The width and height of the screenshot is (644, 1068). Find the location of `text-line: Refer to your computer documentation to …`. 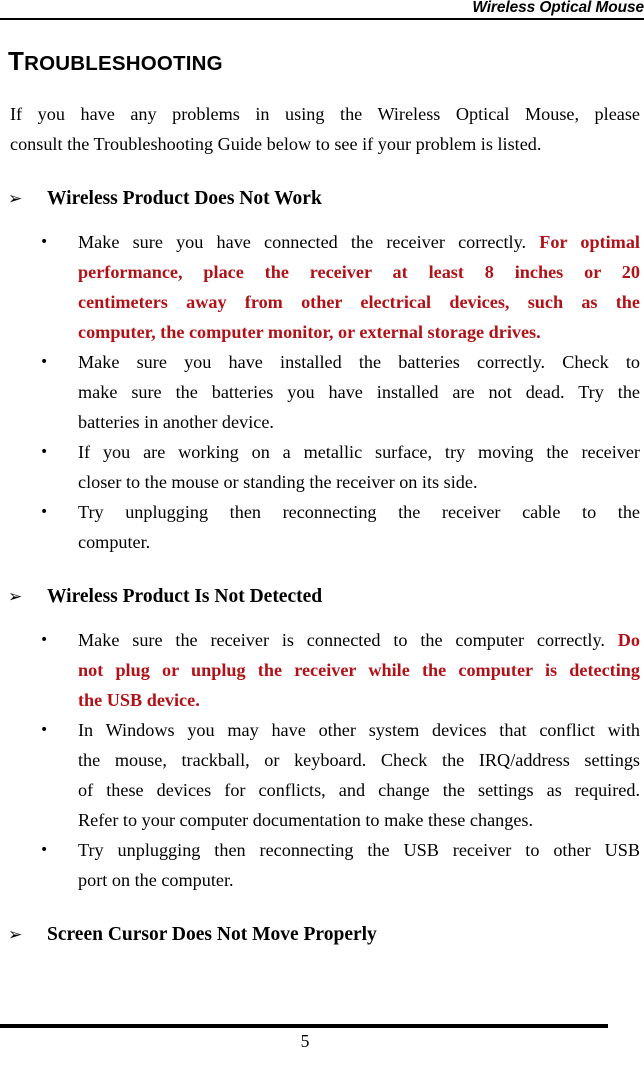

text-line: Refer to your computer documentation to … is located at coordinates (359, 820).